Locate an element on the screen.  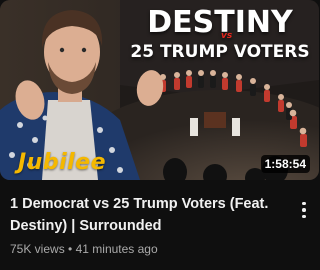
thumbnail-headline-bottom: 25 TRUMP VOTERS is located at coordinates (220, 52).